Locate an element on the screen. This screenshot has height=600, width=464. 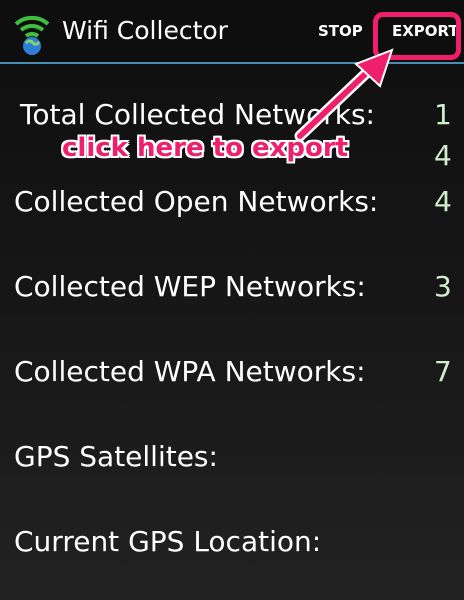
app-title: Wifi Collector is located at coordinates (145, 30).